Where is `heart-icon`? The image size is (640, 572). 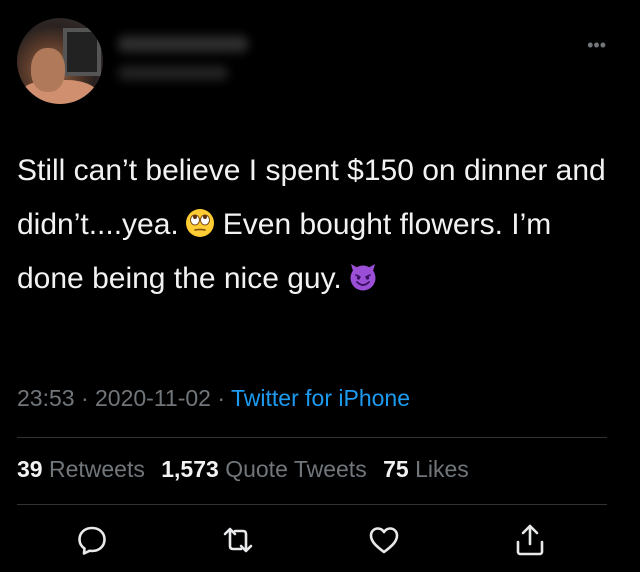 heart-icon is located at coordinates (384, 540).